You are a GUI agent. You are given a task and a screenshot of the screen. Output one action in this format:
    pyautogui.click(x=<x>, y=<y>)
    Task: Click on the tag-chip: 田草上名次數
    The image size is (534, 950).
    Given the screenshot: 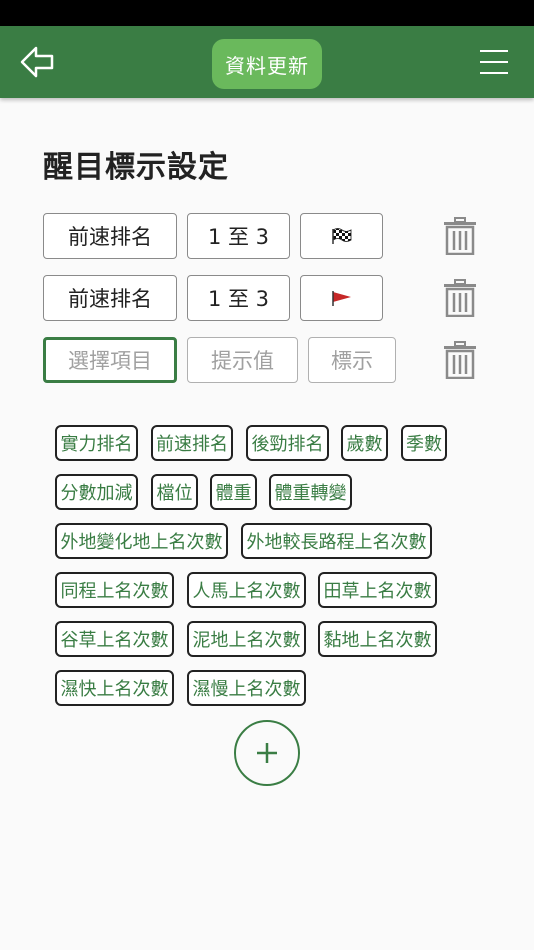 What is the action you would take?
    pyautogui.click(x=377, y=590)
    